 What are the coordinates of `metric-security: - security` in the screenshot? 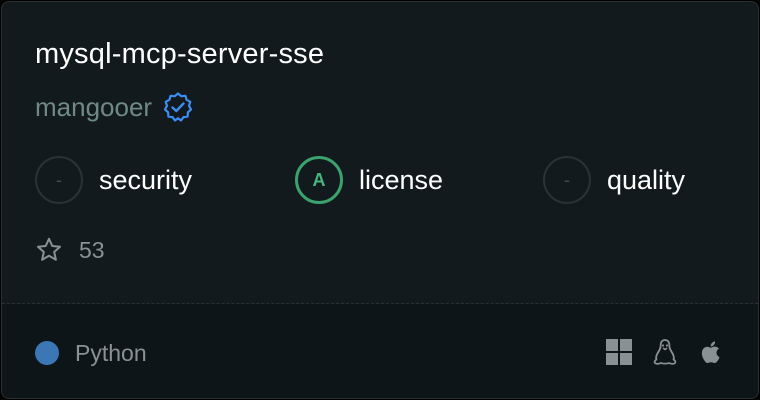 It's located at (113, 180).